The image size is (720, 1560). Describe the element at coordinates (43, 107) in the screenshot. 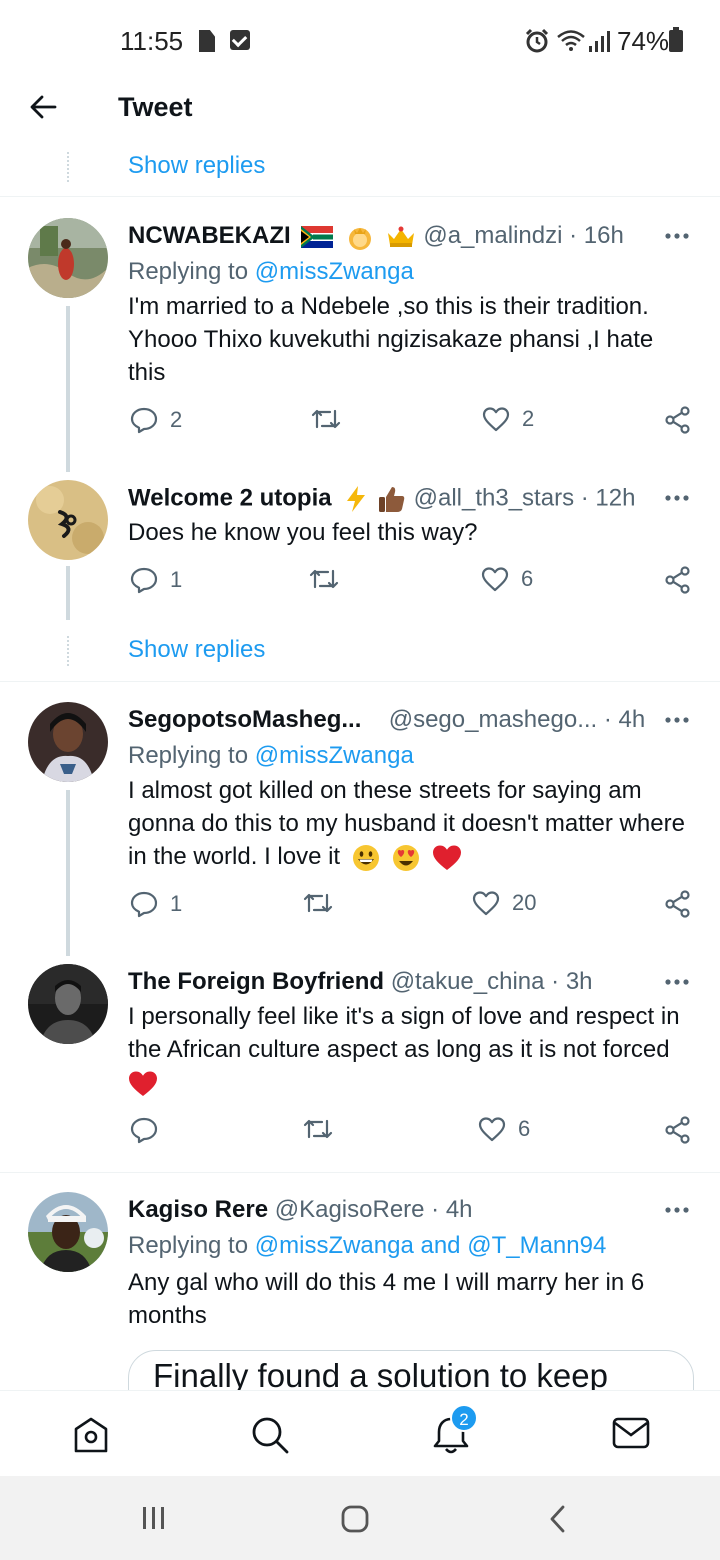

I see `back-arrow-icon` at that location.